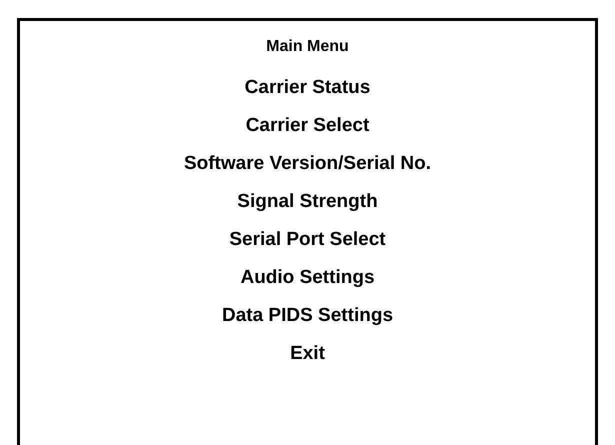 The image size is (615, 445). What do you see at coordinates (307, 88) in the screenshot?
I see `menu-item: Carrier Status` at bounding box center [307, 88].